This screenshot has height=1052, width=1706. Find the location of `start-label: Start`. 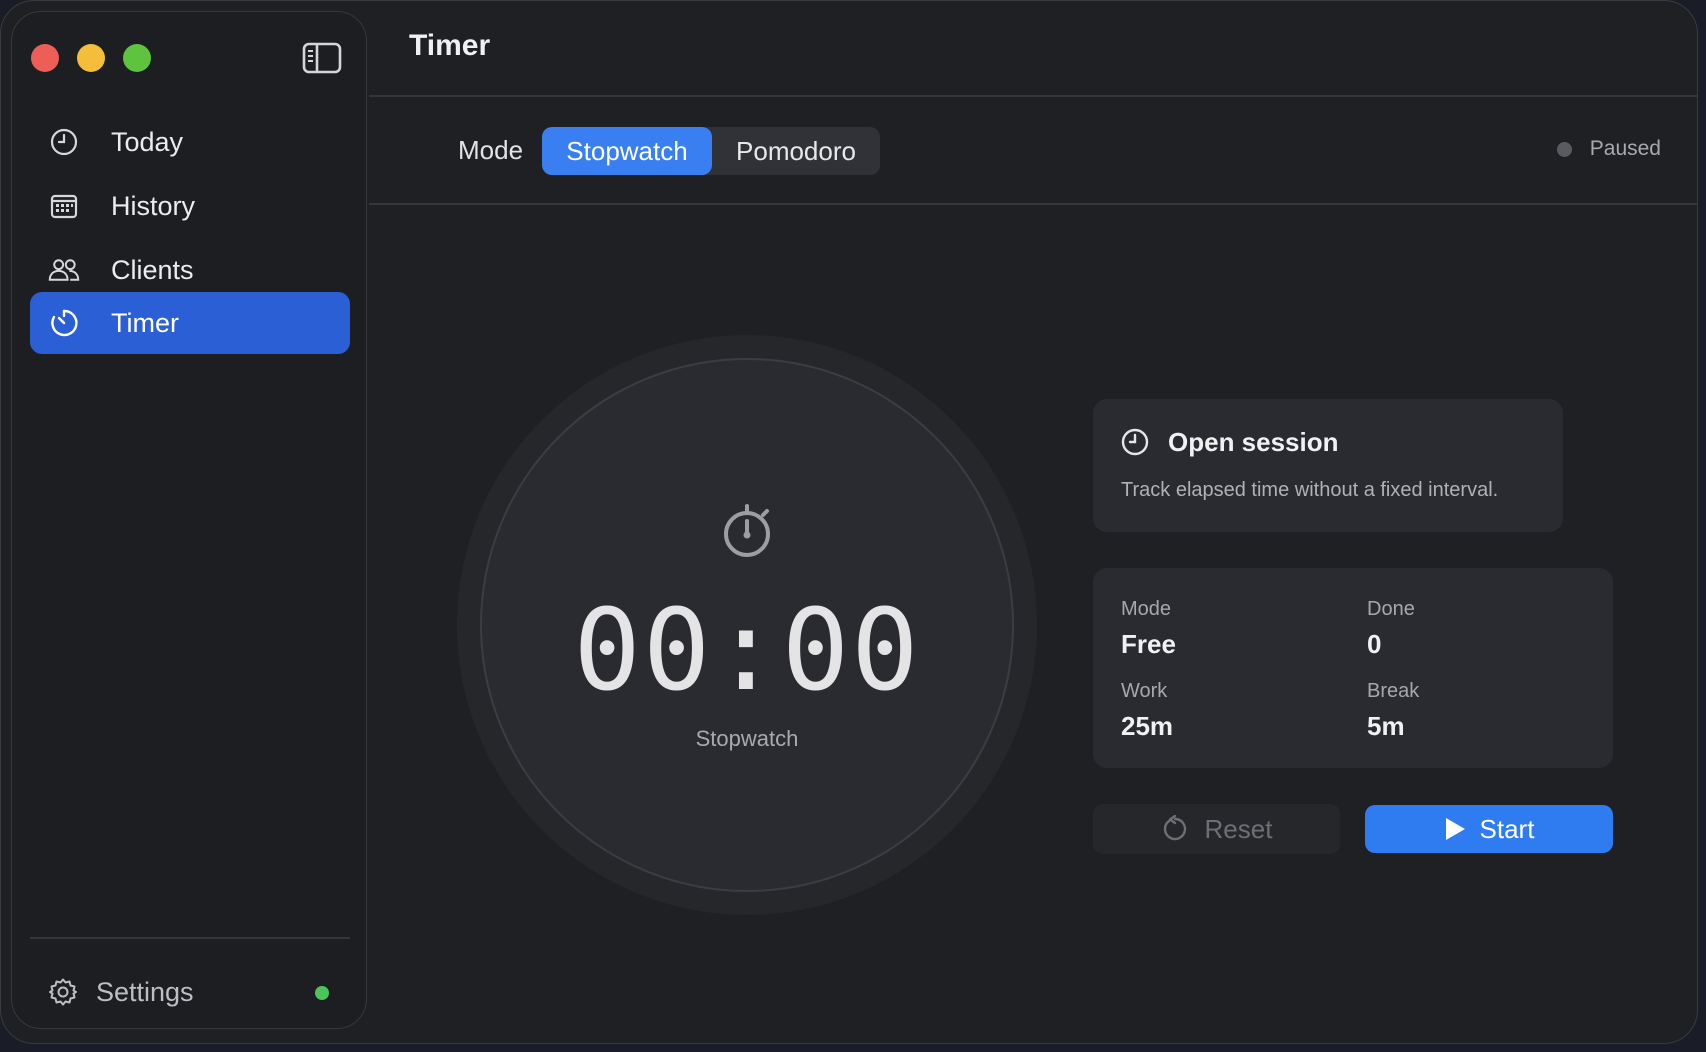

start-label: Start is located at coordinates (1507, 828).